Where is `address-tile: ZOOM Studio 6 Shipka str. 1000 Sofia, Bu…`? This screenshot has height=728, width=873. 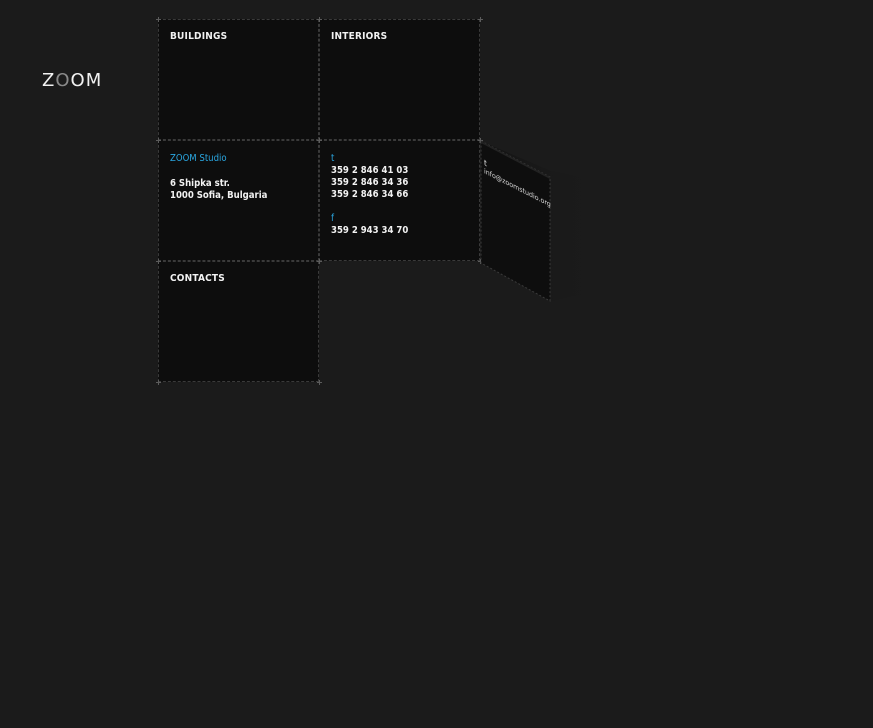 address-tile: ZOOM Studio 6 Shipka str. 1000 Sofia, Bu… is located at coordinates (238, 200).